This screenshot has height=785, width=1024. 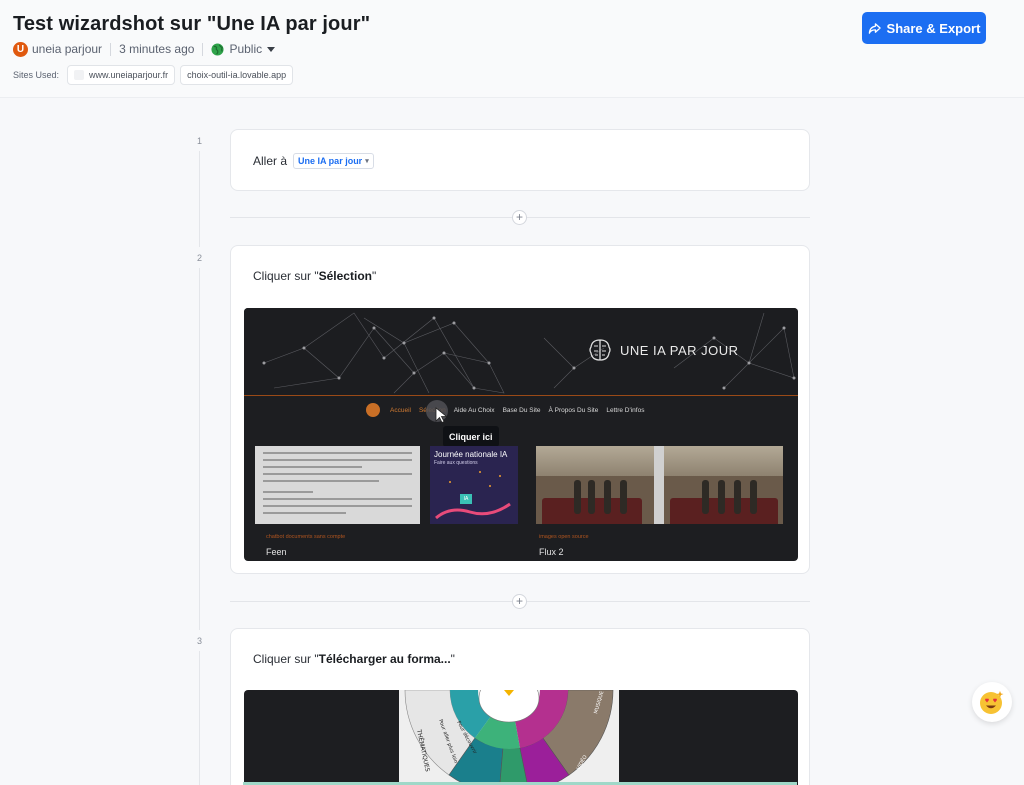 I want to click on meta-row: U uneia parjour 3 minutes ago Public, so click(x=144, y=49).